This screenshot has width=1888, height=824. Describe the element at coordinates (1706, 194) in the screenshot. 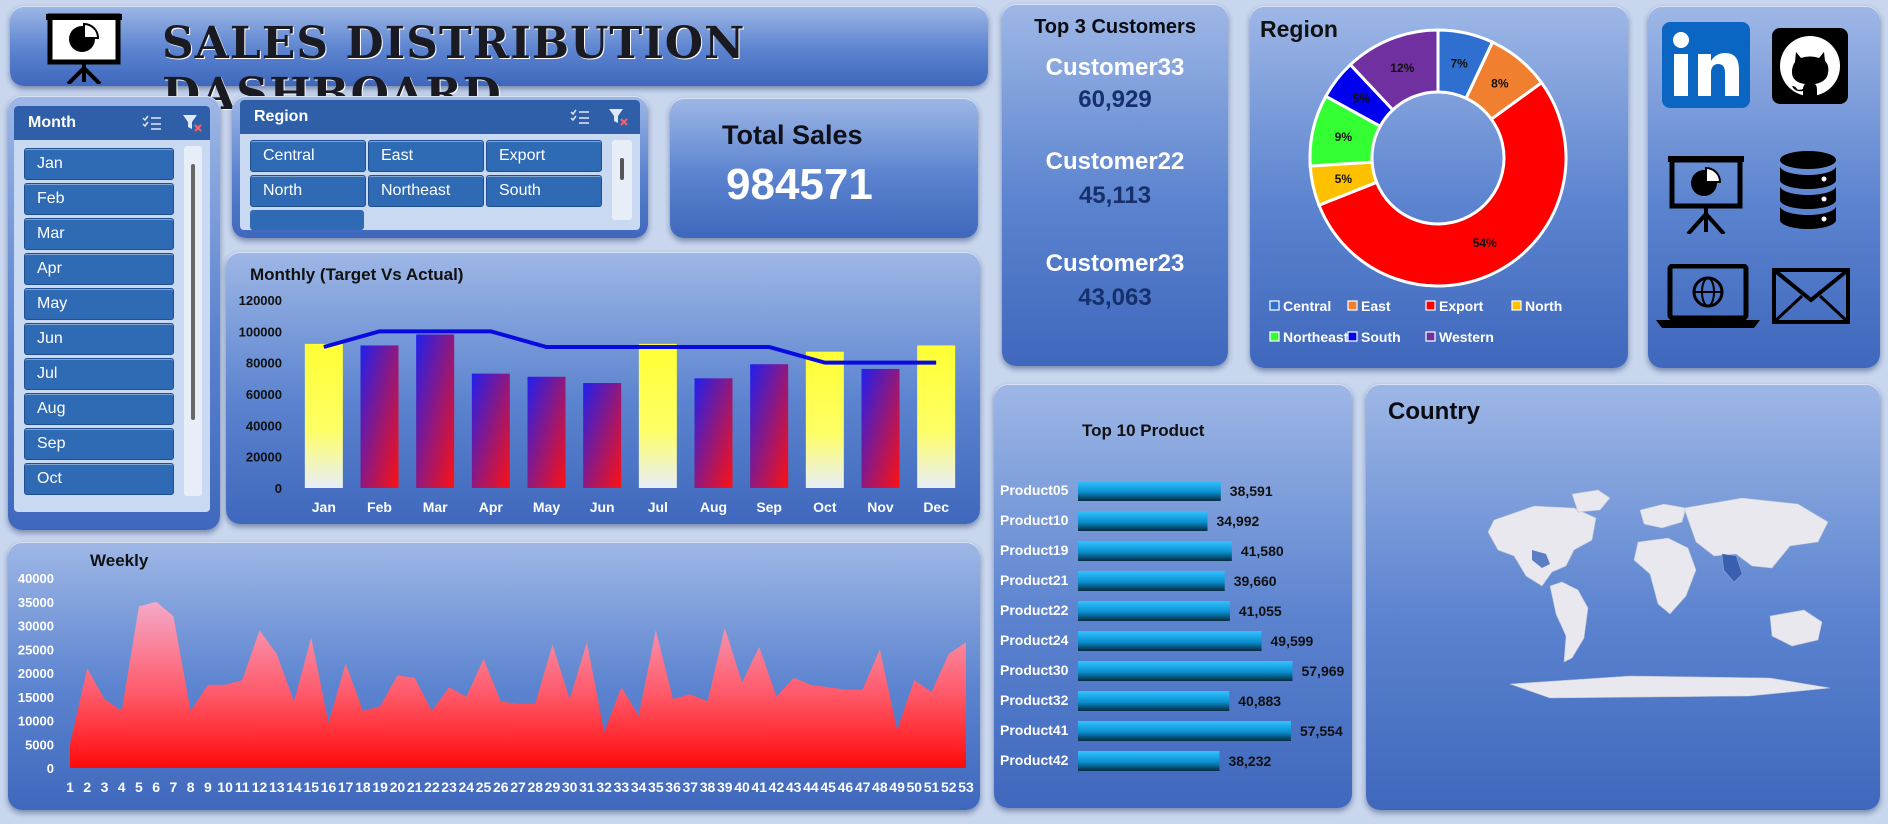

I see `presentation-chart-icon` at that location.